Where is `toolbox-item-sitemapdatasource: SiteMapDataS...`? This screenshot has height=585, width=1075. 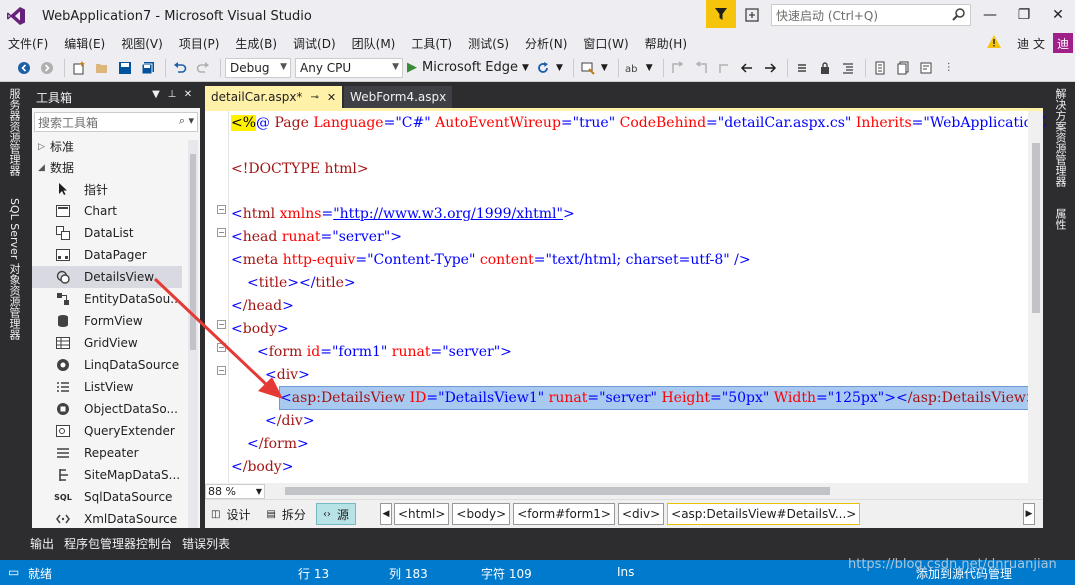 toolbox-item-sitemapdatasource: SiteMapDataS... is located at coordinates (107, 475).